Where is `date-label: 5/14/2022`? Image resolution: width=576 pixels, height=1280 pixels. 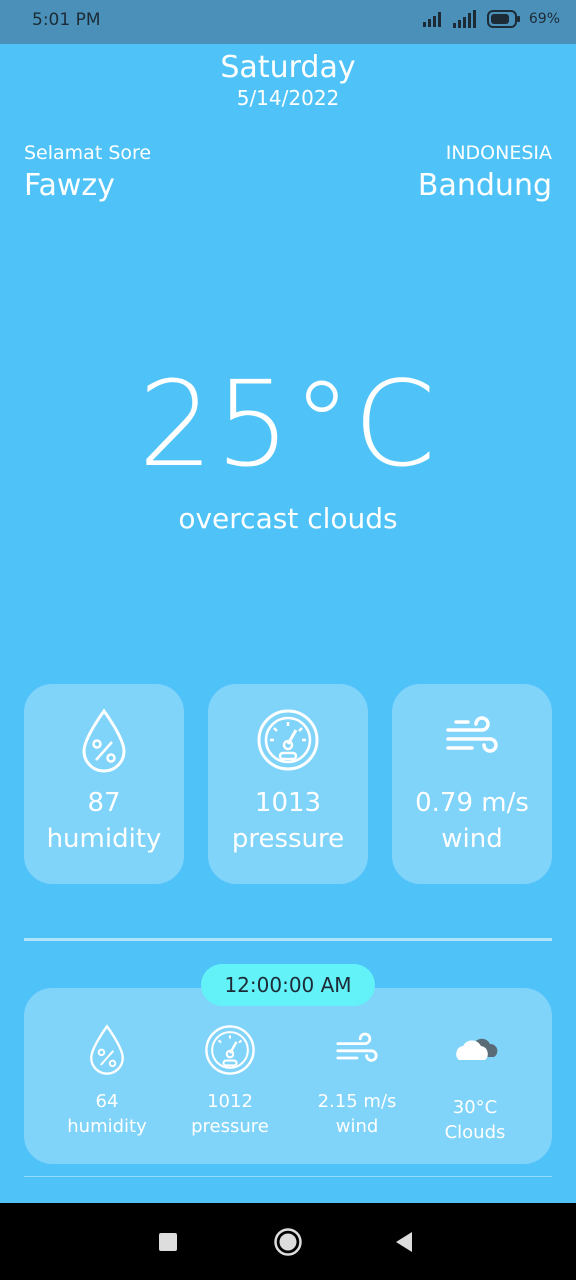
date-label: 5/14/2022 is located at coordinates (288, 98).